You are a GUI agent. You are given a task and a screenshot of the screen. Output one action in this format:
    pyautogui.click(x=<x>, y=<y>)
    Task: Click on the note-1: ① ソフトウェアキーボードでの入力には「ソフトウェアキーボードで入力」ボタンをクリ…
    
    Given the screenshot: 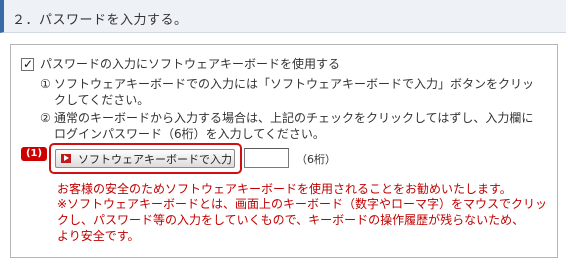 What is the action you would take?
    pyautogui.click(x=287, y=84)
    